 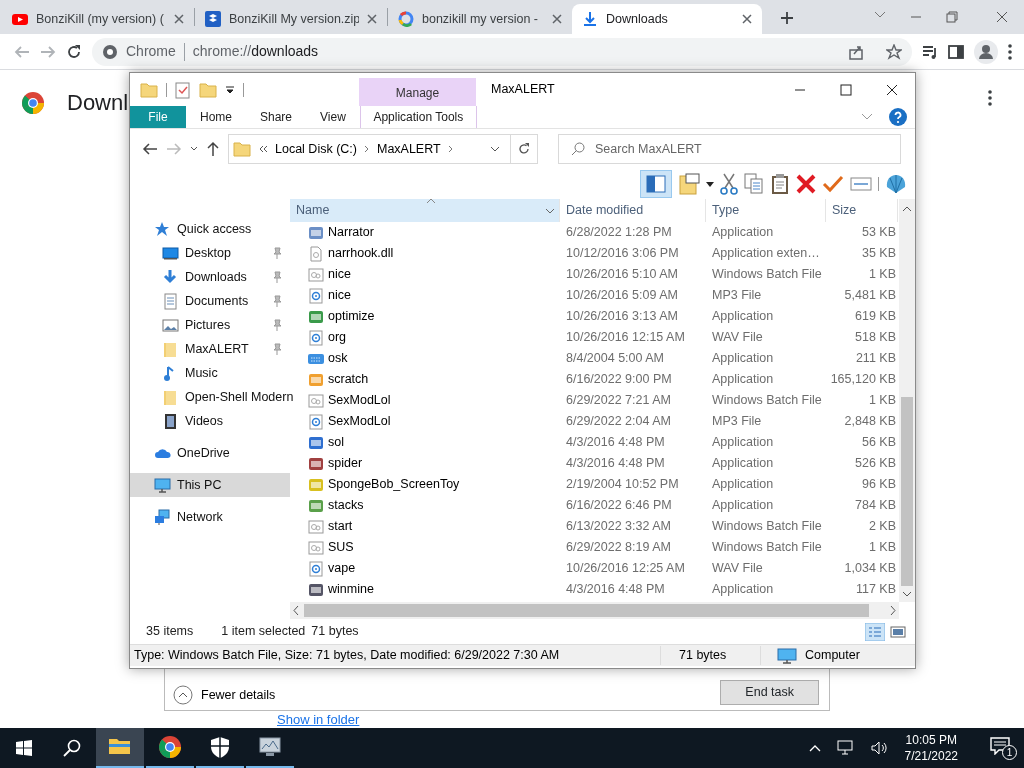 I want to click on search-field: Search MaxALERT, so click(x=729, y=149).